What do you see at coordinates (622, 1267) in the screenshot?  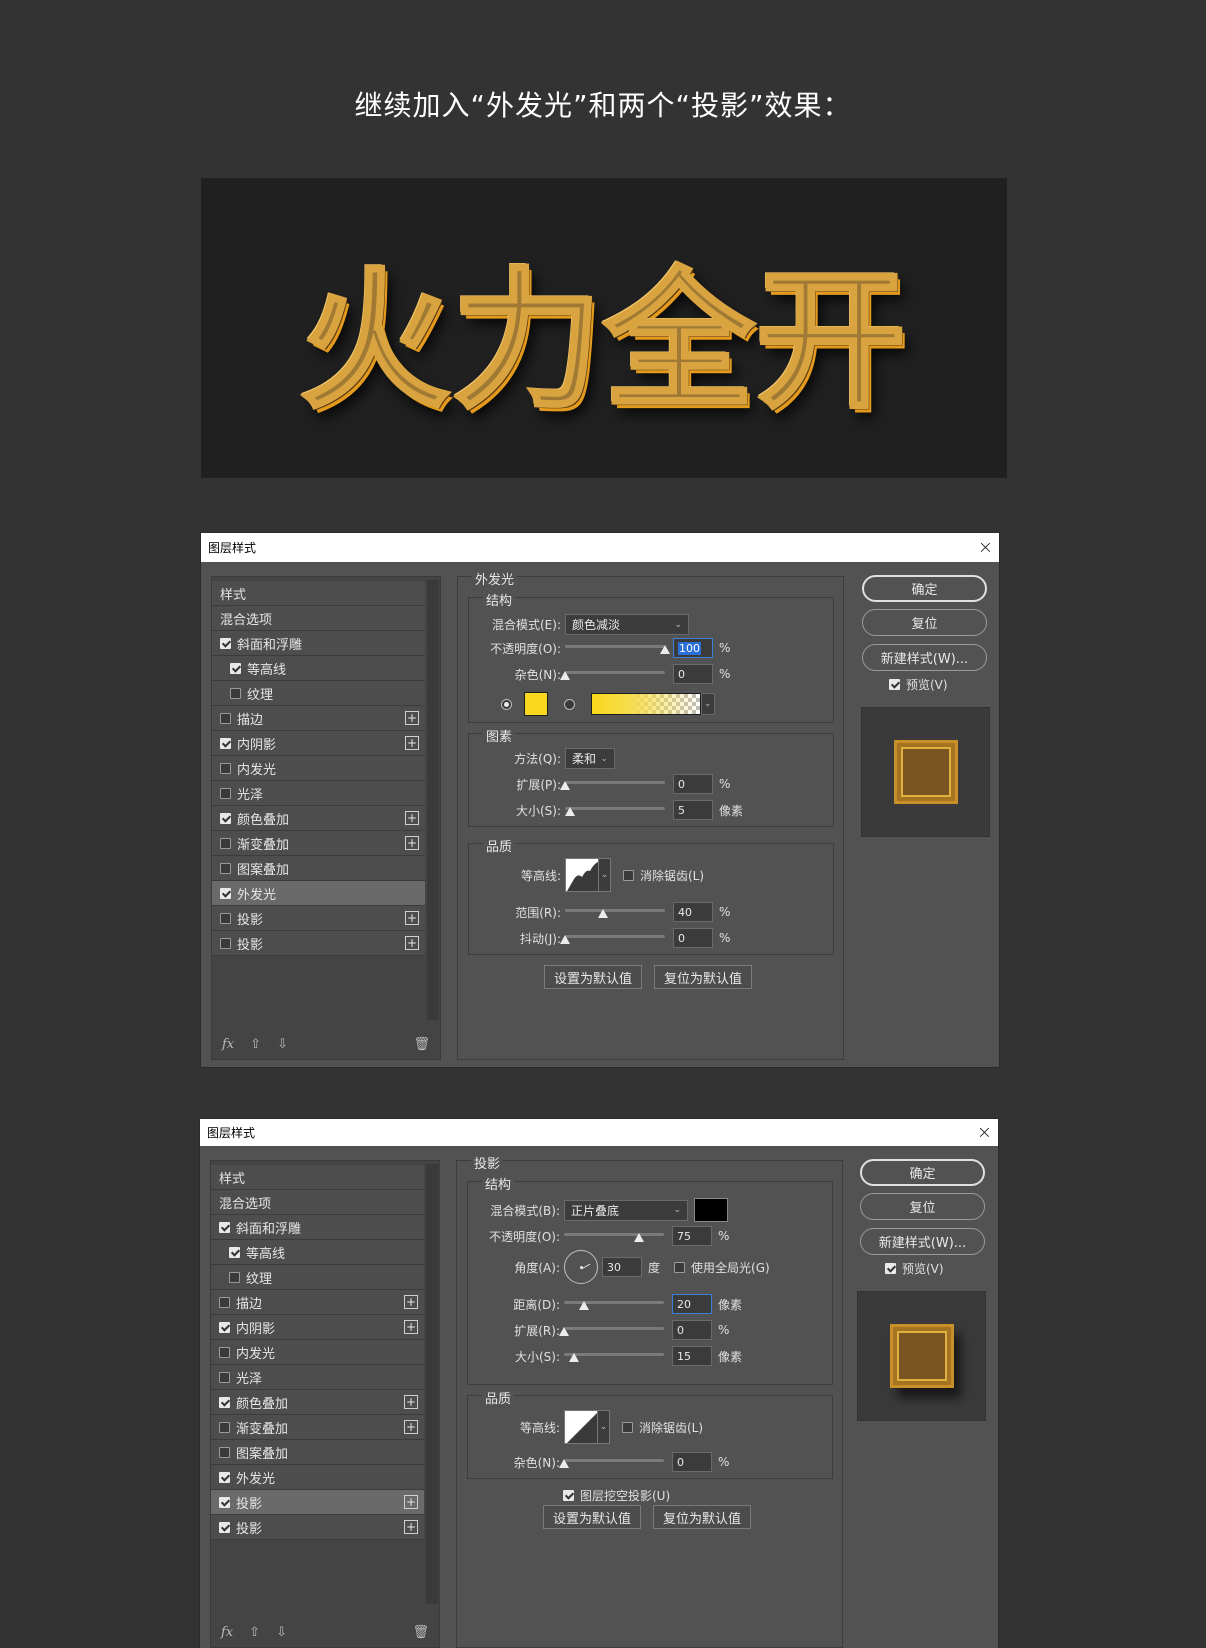 I see `angle-input: 30` at bounding box center [622, 1267].